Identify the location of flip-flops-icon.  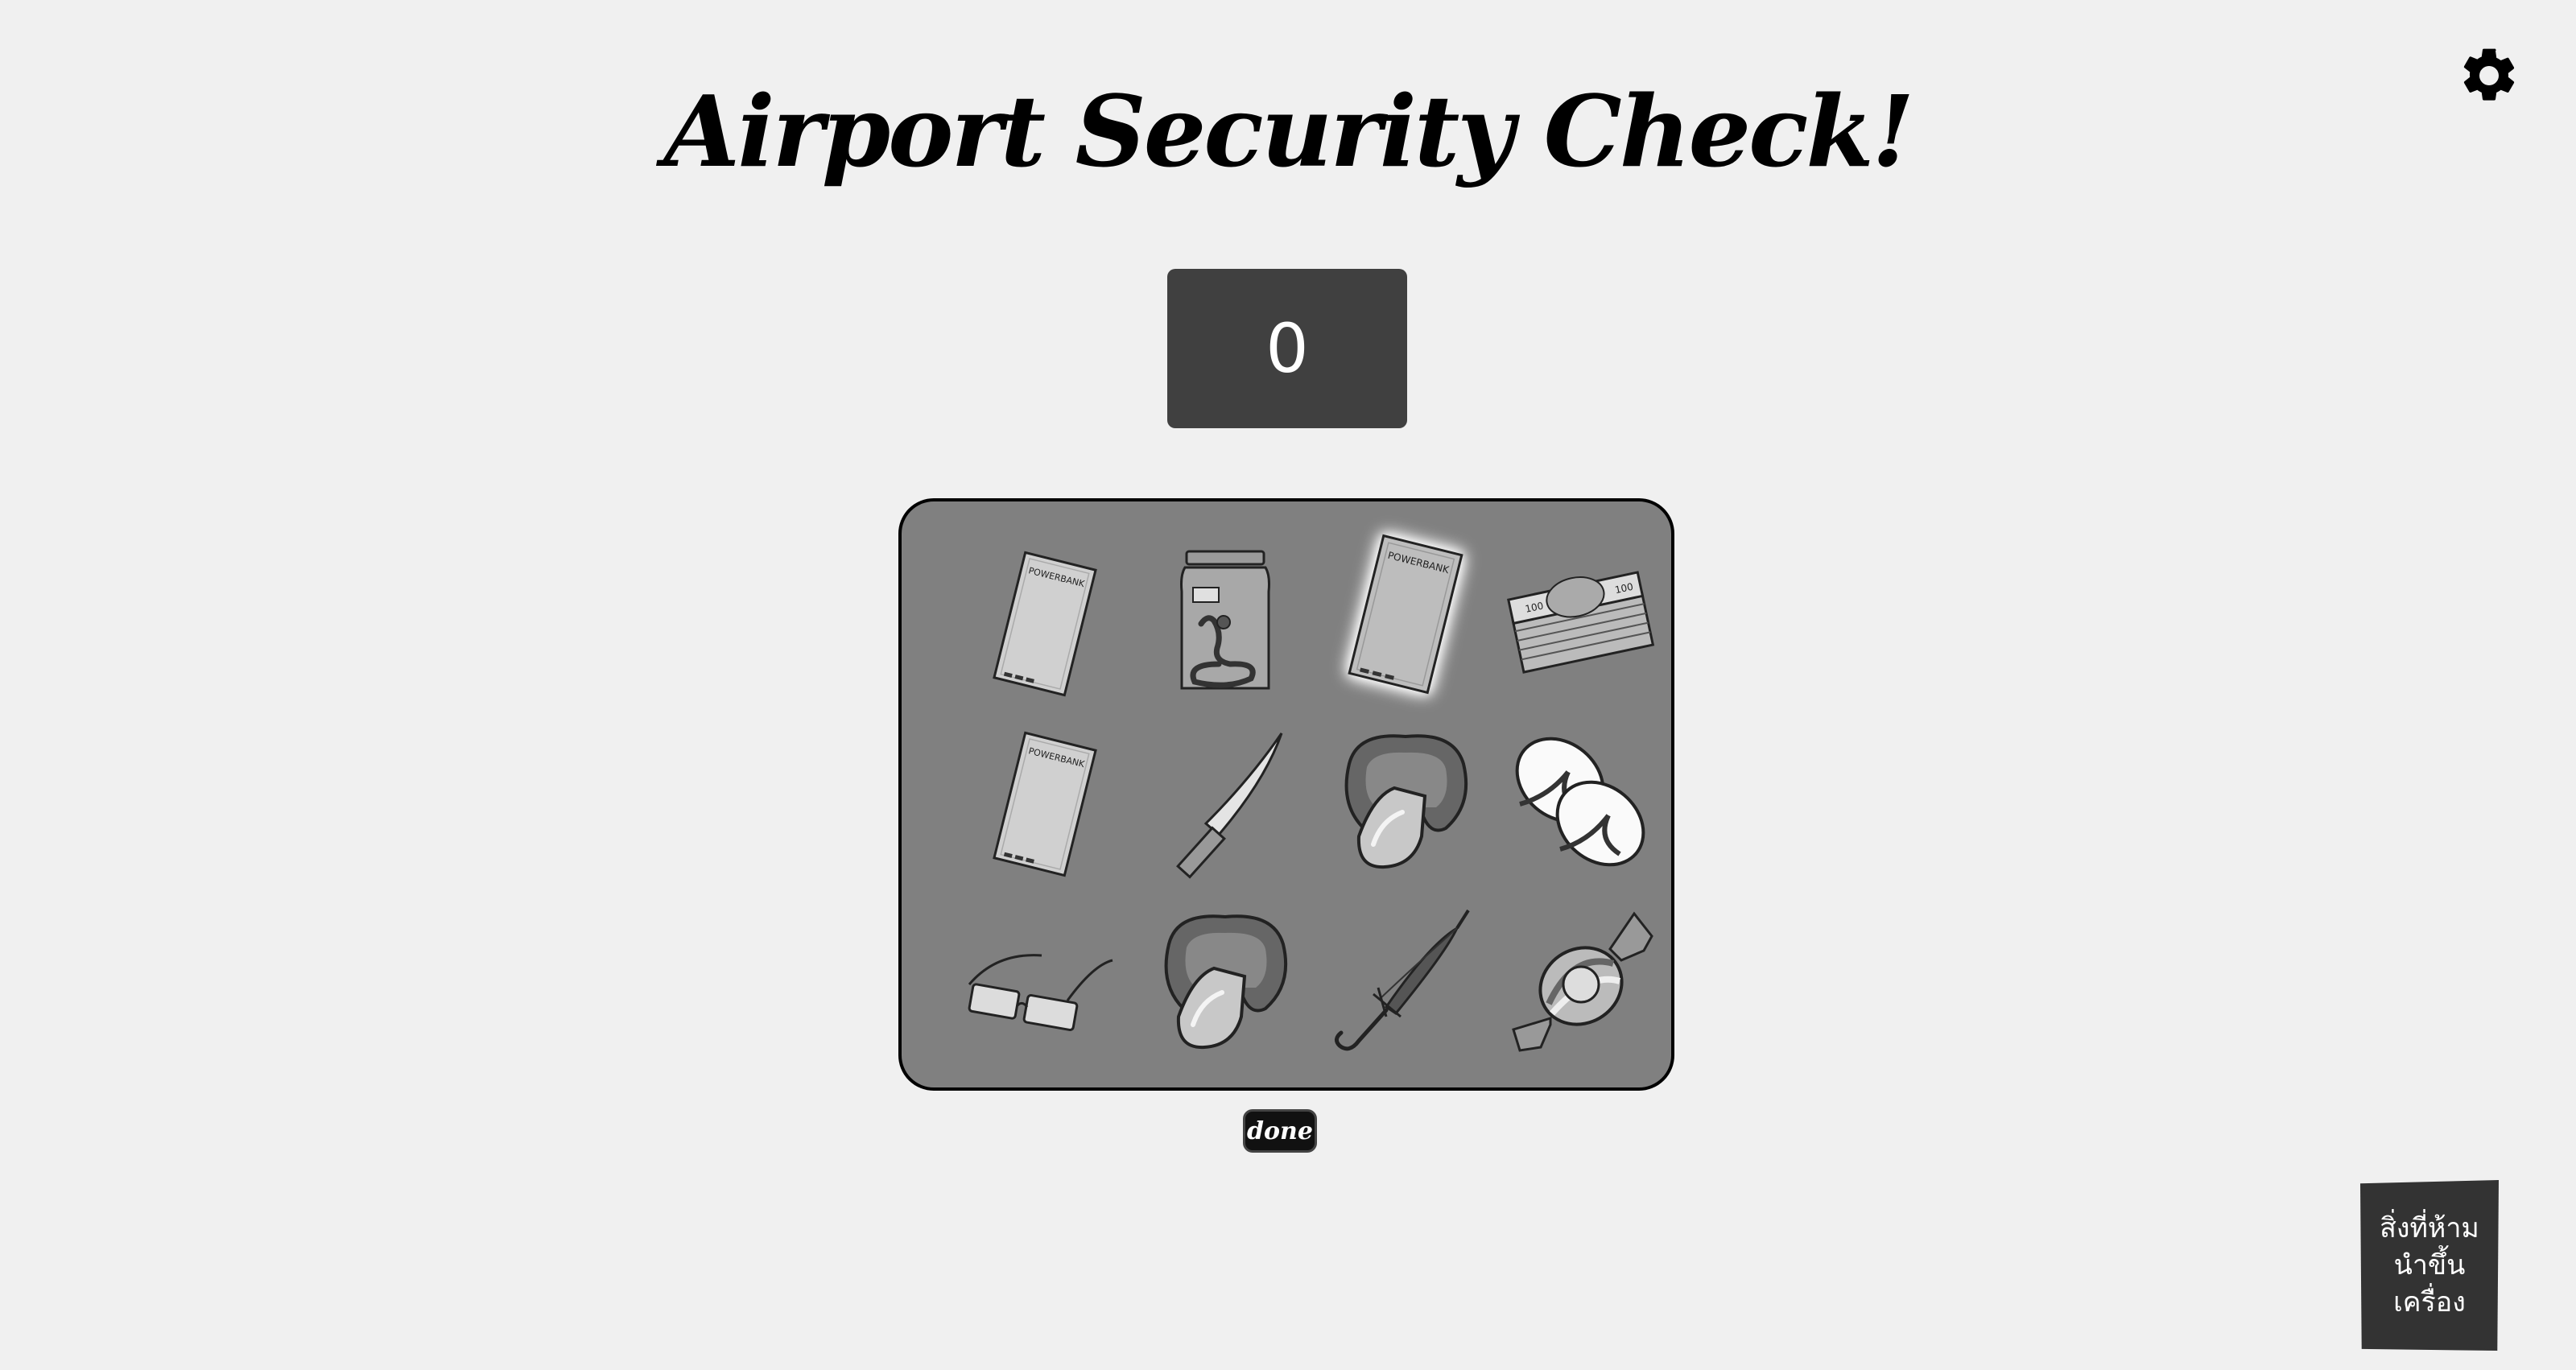
(1580, 802).